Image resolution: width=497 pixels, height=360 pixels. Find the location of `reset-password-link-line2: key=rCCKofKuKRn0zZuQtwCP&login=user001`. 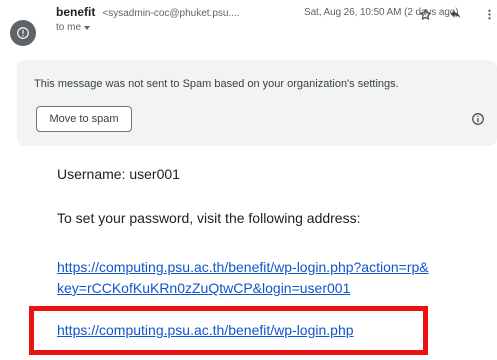

reset-password-link-line2: key=rCCKofKuKRn0zZuQtwCP&login=user001 is located at coordinates (203, 288).